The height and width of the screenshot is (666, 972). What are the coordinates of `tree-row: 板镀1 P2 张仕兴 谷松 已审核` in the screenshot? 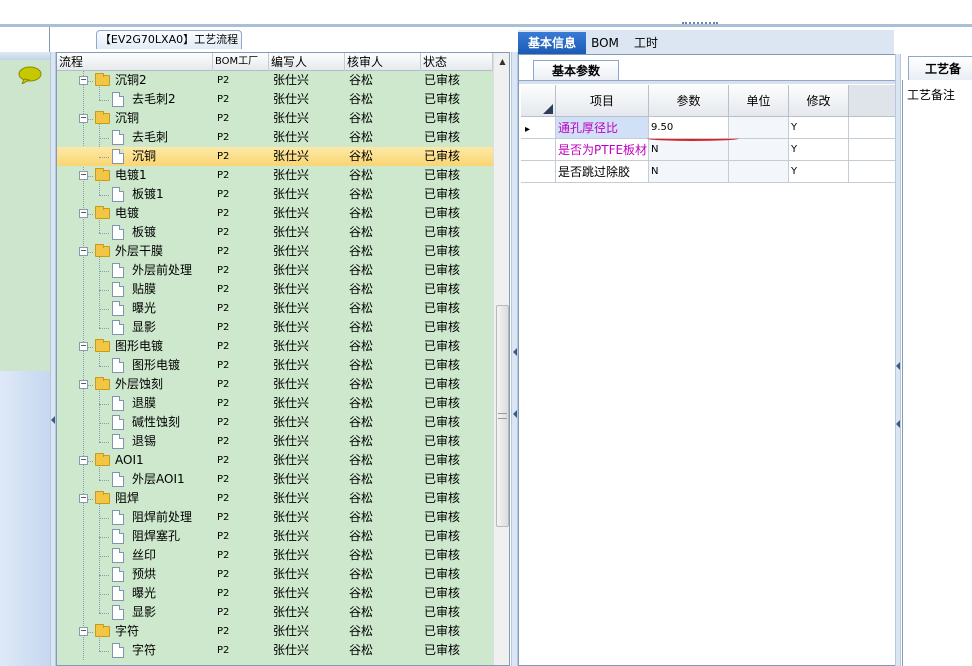 It's located at (275, 194).